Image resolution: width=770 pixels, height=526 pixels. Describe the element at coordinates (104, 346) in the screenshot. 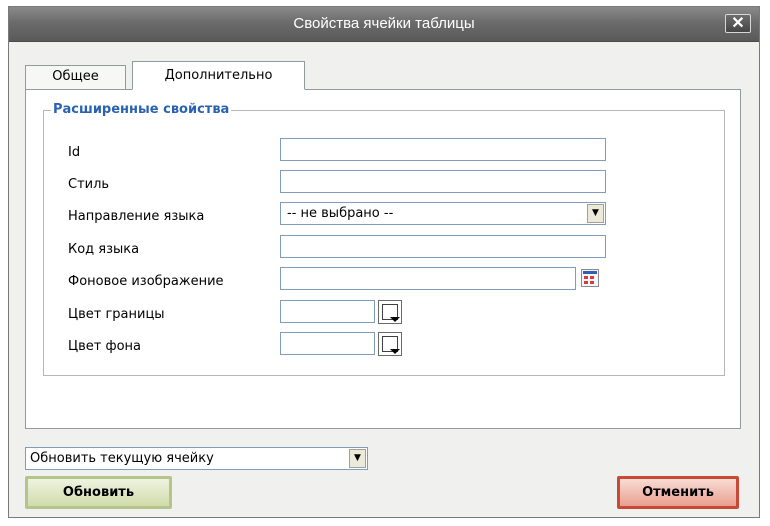

I see `background-color-label: Цвет фона` at that location.